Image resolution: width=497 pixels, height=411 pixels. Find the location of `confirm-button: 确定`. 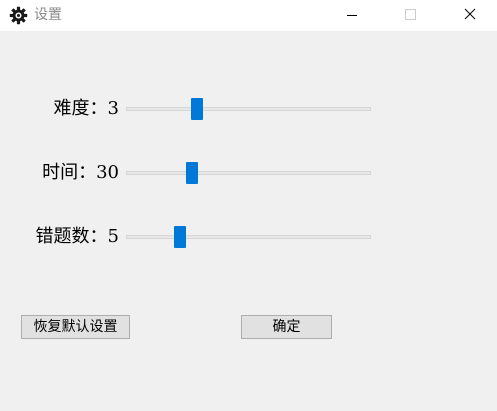

confirm-button: 确定 is located at coordinates (286, 327).